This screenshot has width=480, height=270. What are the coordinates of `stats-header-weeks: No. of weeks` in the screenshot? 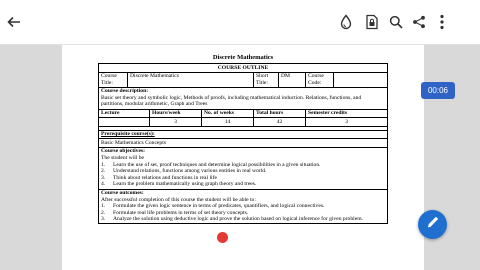 It's located at (227, 113).